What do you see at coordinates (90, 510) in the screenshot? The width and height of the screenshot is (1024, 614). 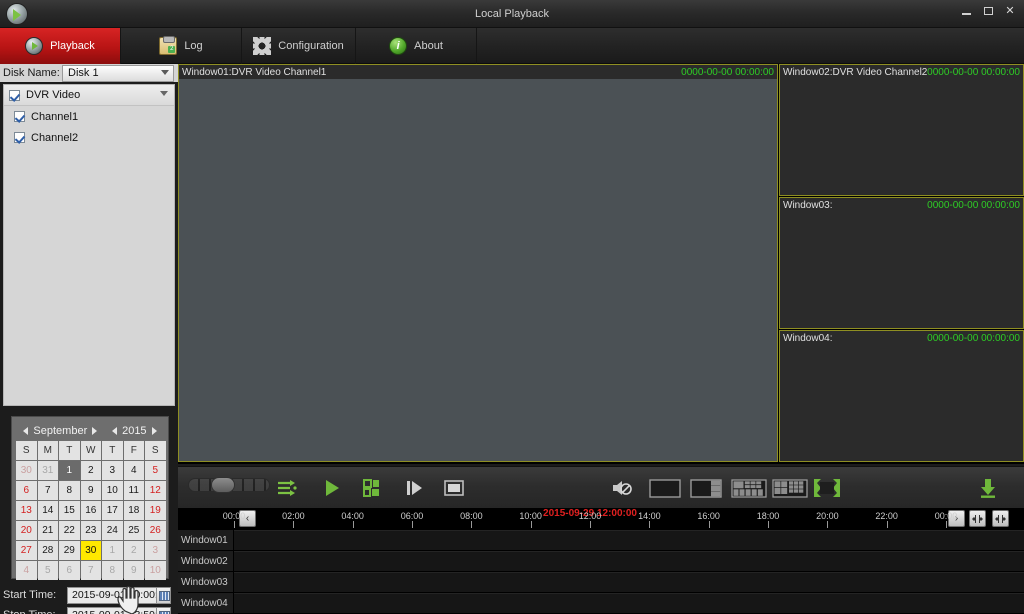 I see `calendar-day-16: 16` at bounding box center [90, 510].